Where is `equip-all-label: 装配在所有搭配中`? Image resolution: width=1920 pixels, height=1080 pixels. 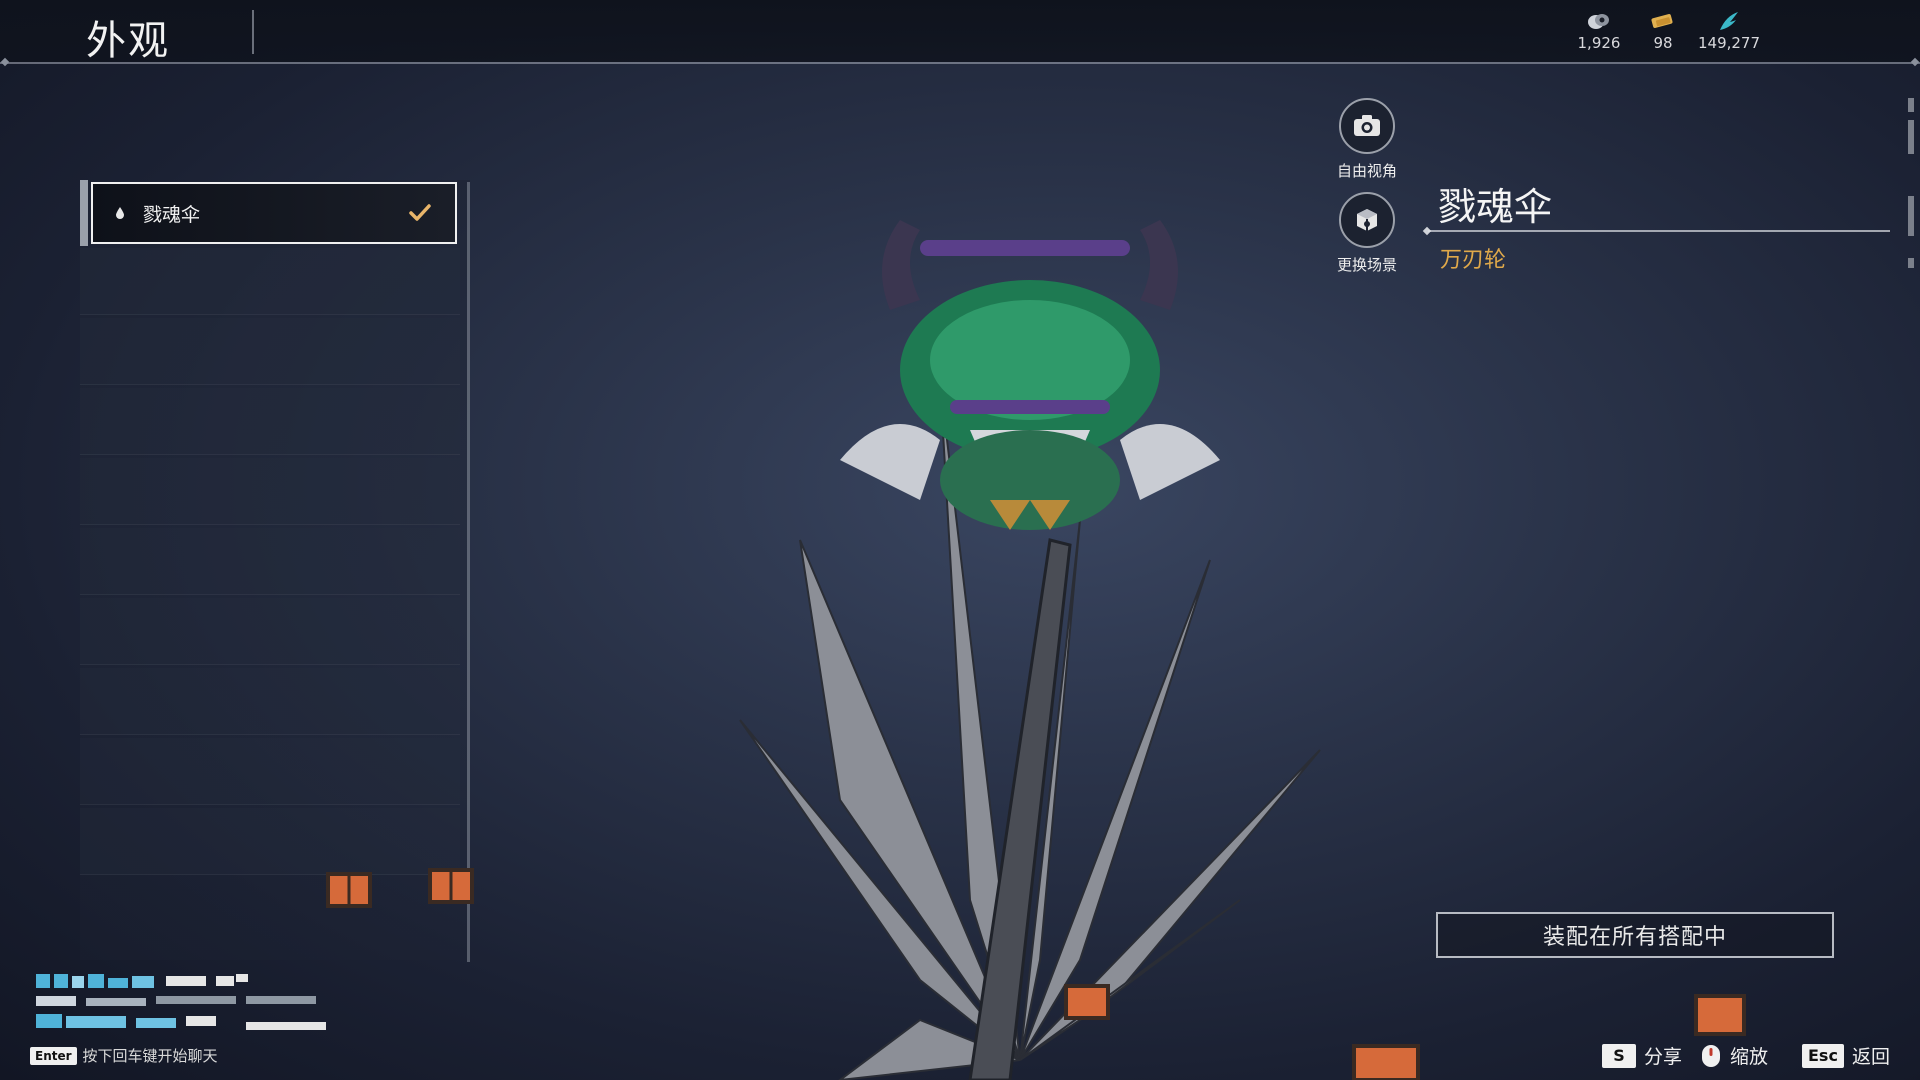 equip-all-label: 装配在所有搭配中 is located at coordinates (1634, 937).